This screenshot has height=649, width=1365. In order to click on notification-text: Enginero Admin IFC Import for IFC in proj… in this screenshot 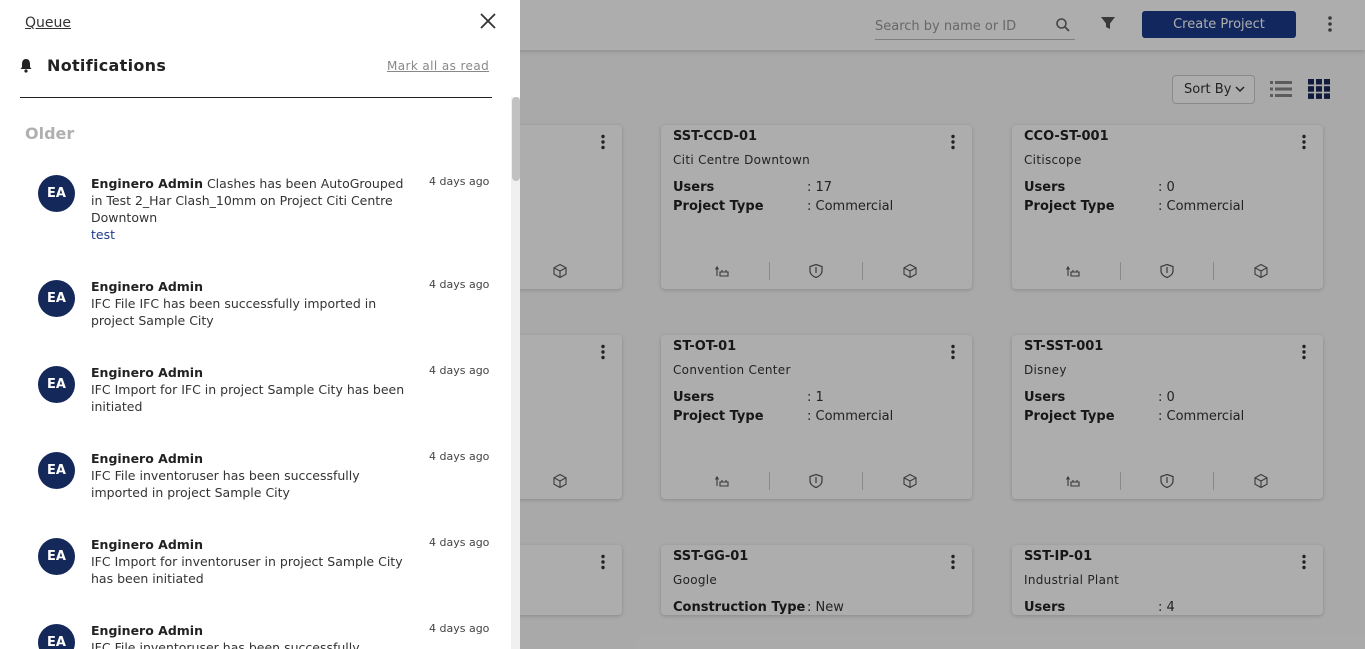, I will do `click(251, 389)`.